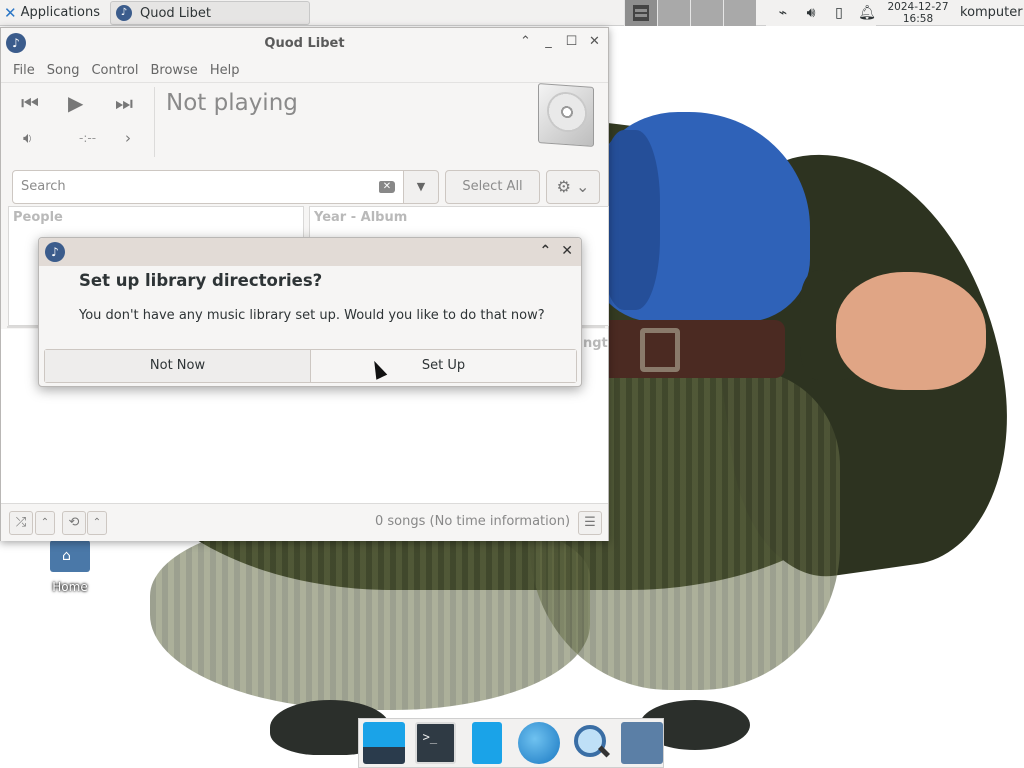 This screenshot has height=768, width=1024. I want to click on window-title: Quod Libet, so click(304, 43).